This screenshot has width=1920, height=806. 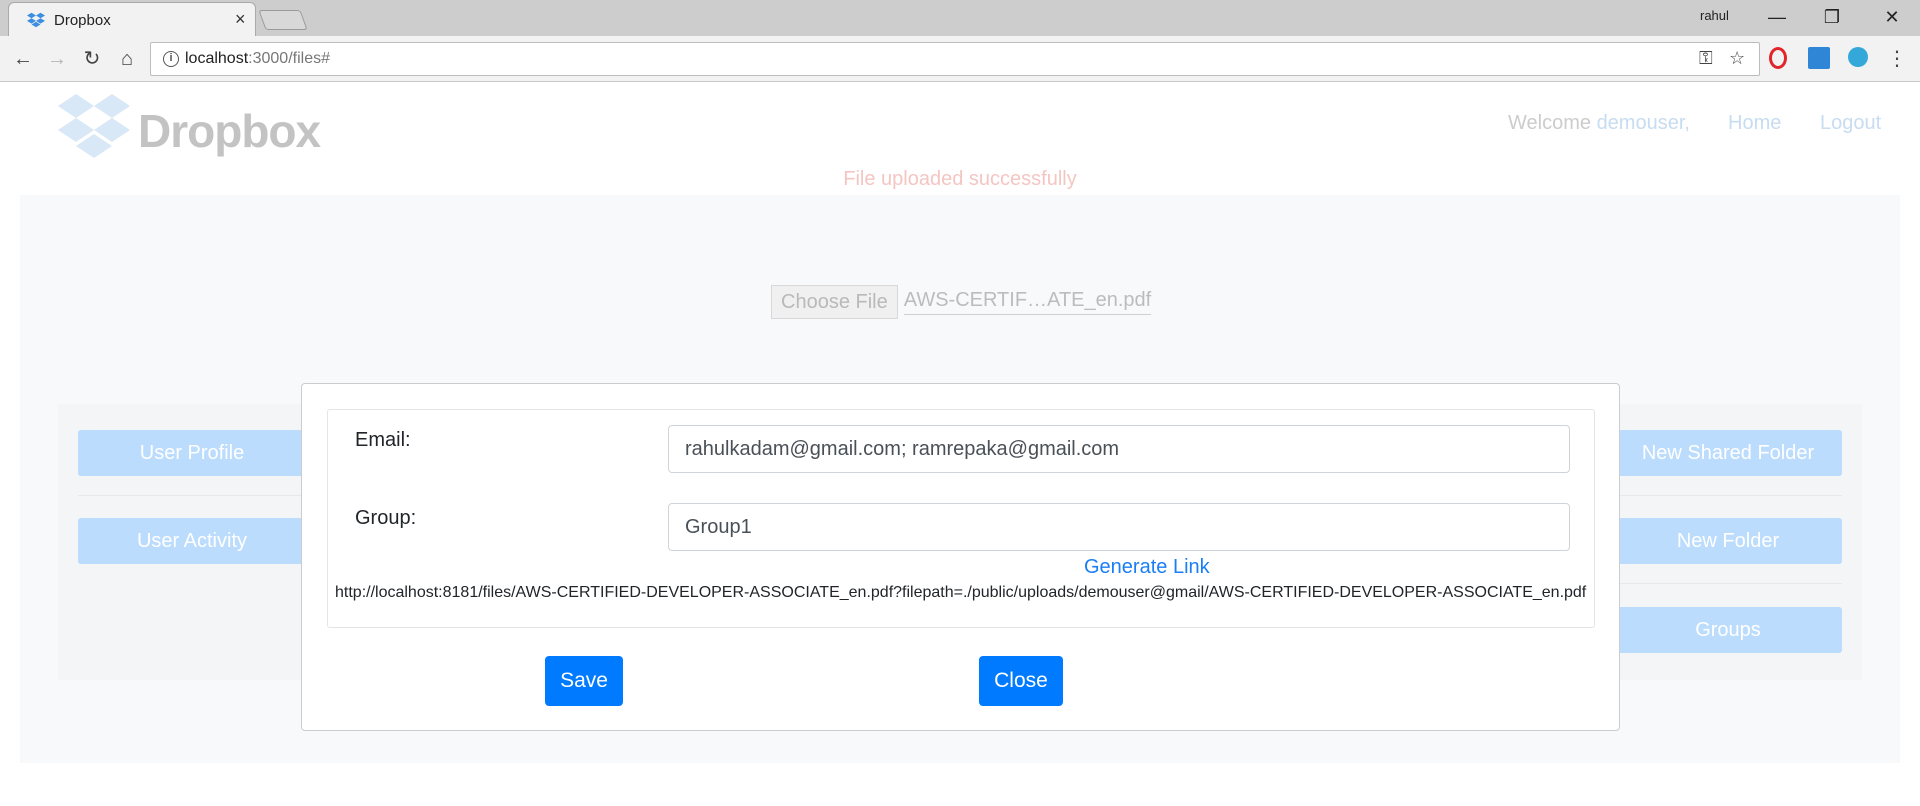 I want to click on new-folder-button: New Folder, so click(x=1728, y=541).